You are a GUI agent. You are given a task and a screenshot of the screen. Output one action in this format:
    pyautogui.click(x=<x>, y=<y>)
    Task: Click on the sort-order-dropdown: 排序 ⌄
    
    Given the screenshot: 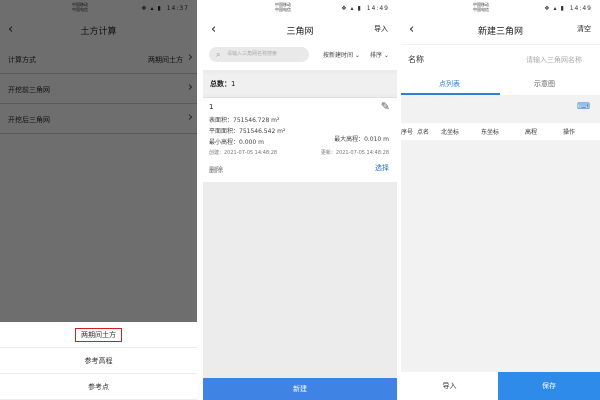 What is the action you would take?
    pyautogui.click(x=379, y=54)
    